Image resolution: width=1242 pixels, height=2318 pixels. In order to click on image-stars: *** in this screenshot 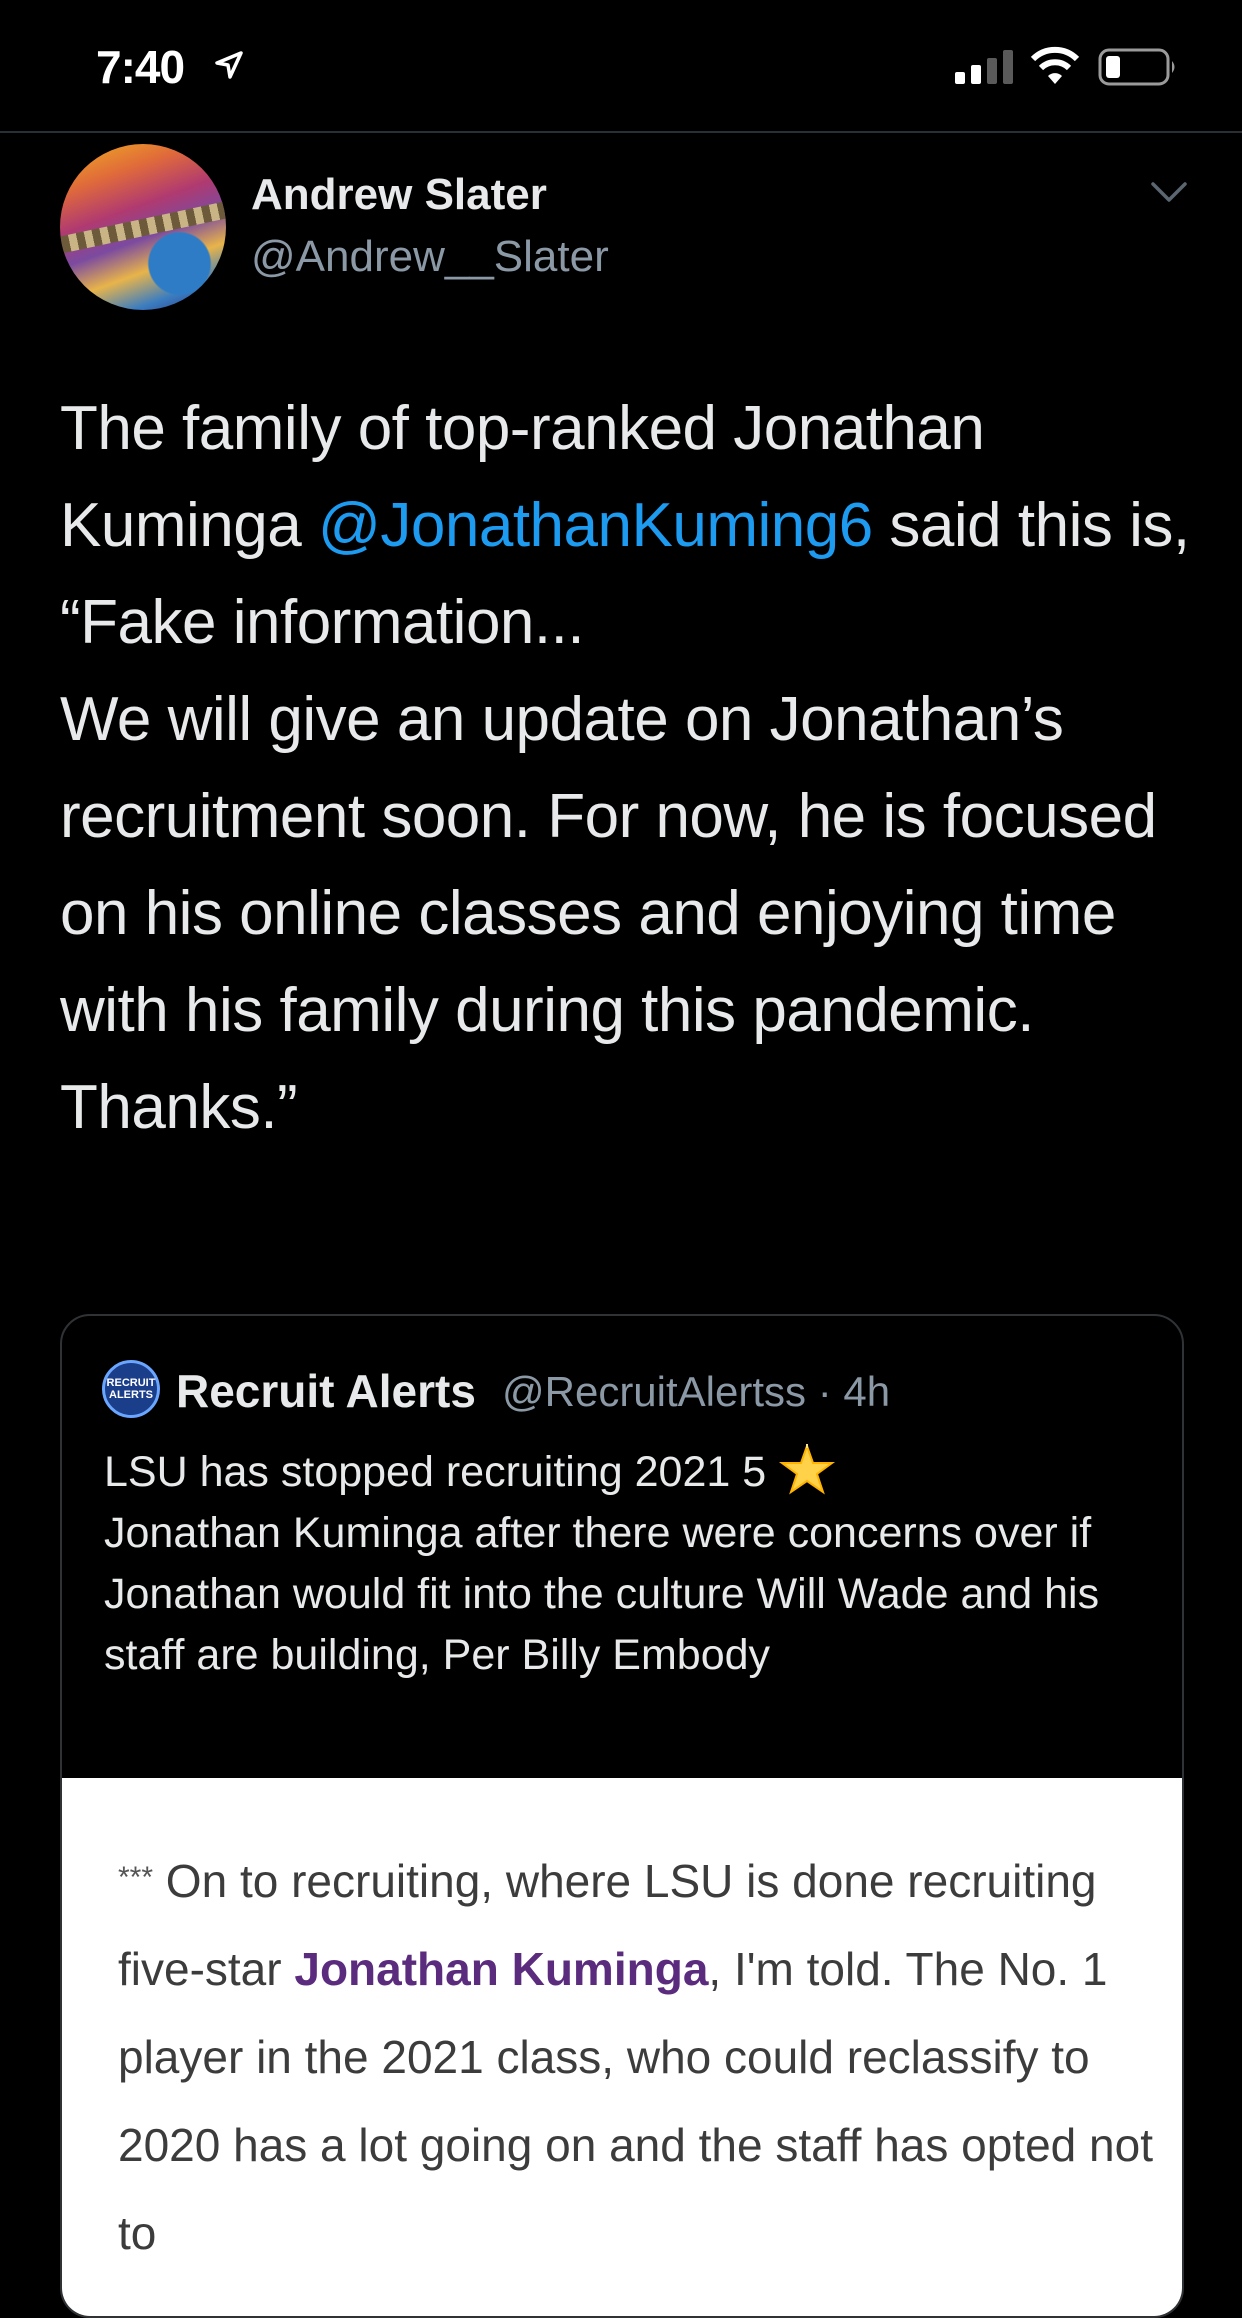, I will do `click(136, 1877)`.